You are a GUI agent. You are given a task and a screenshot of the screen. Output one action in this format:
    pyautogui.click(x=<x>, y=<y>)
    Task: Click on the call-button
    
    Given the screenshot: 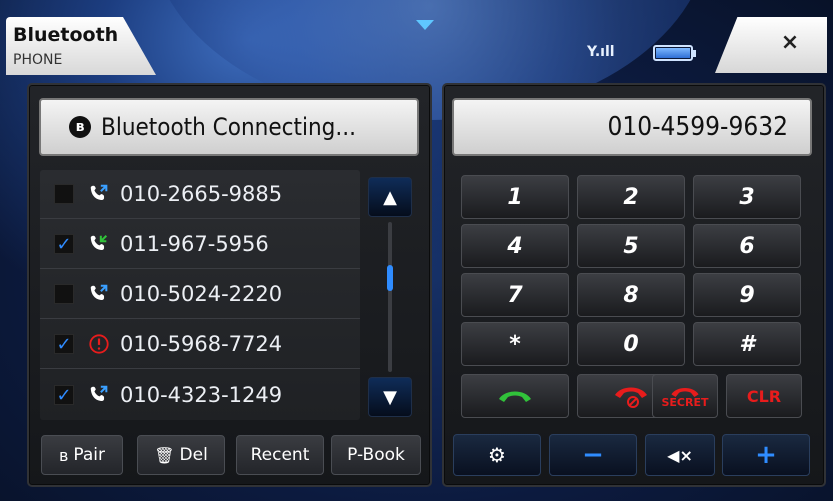 What is the action you would take?
    pyautogui.click(x=515, y=396)
    